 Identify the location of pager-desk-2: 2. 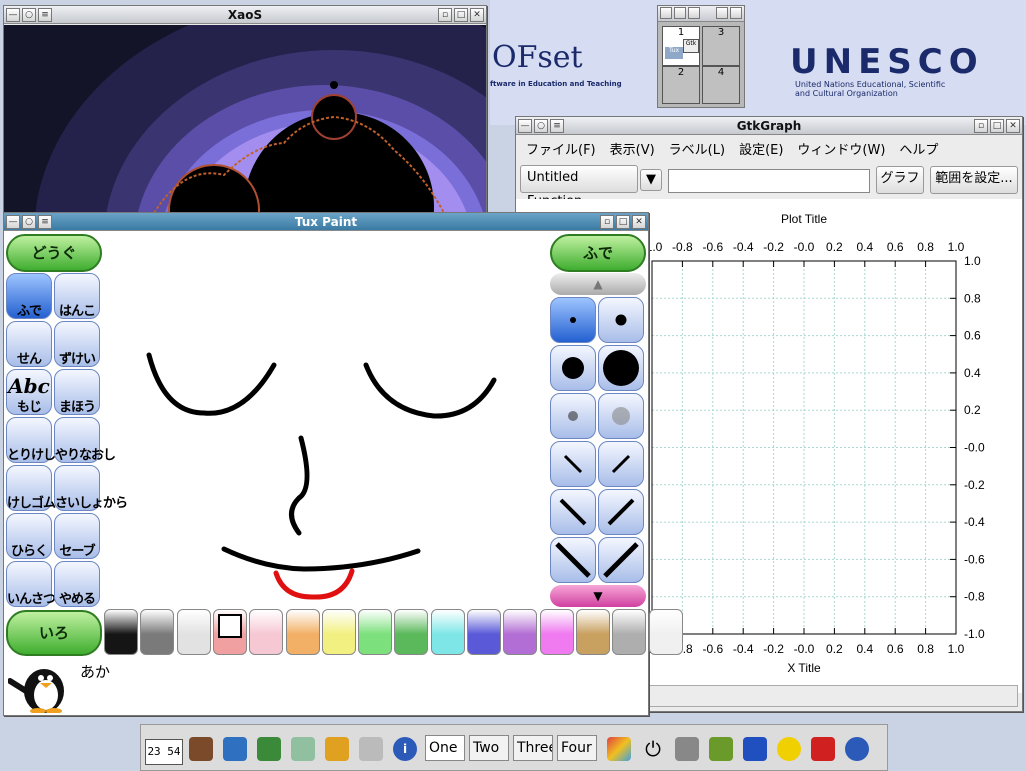
(681, 85).